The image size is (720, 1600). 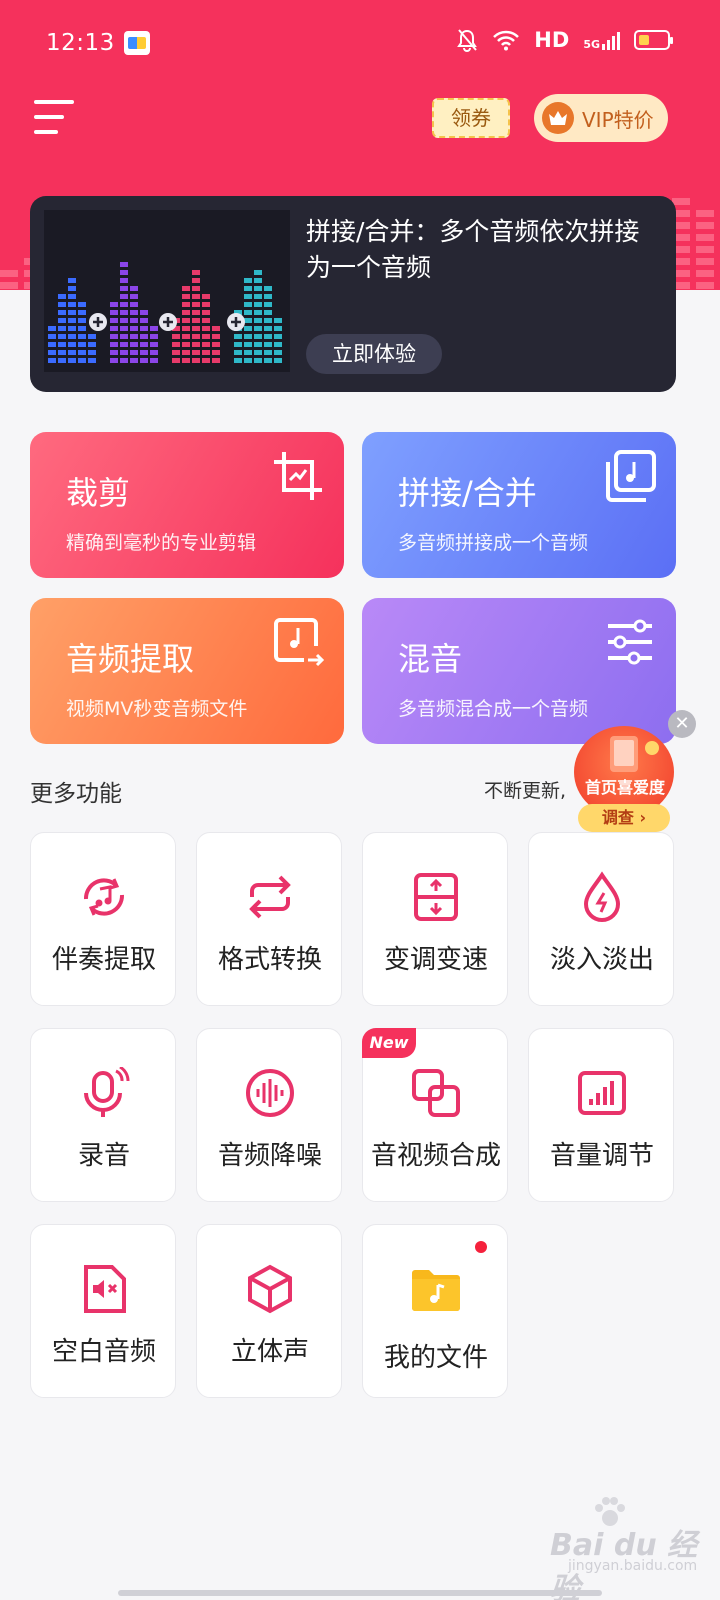 What do you see at coordinates (620, 1548) in the screenshot?
I see `watermark: Bai du 经验 jingyan.baidu.com` at bounding box center [620, 1548].